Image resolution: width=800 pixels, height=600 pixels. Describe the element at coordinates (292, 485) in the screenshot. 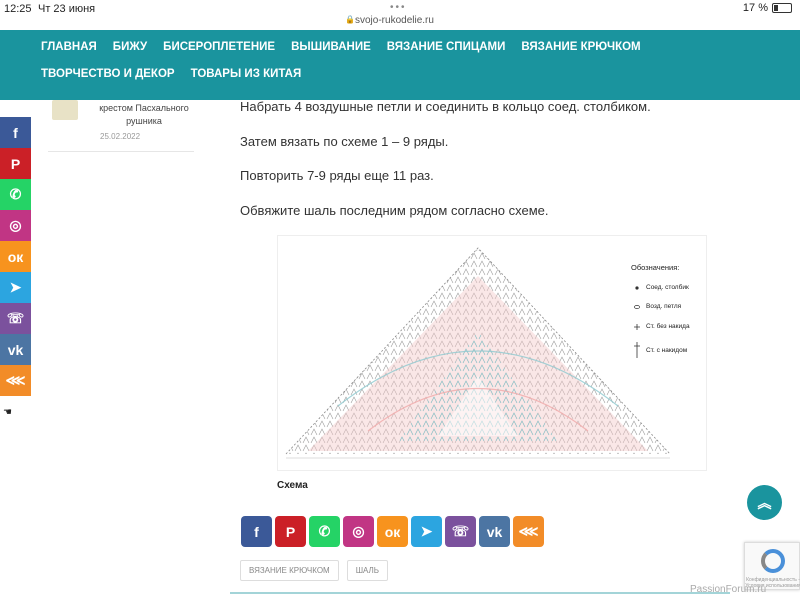

I see `diagram-caption: Схема` at that location.